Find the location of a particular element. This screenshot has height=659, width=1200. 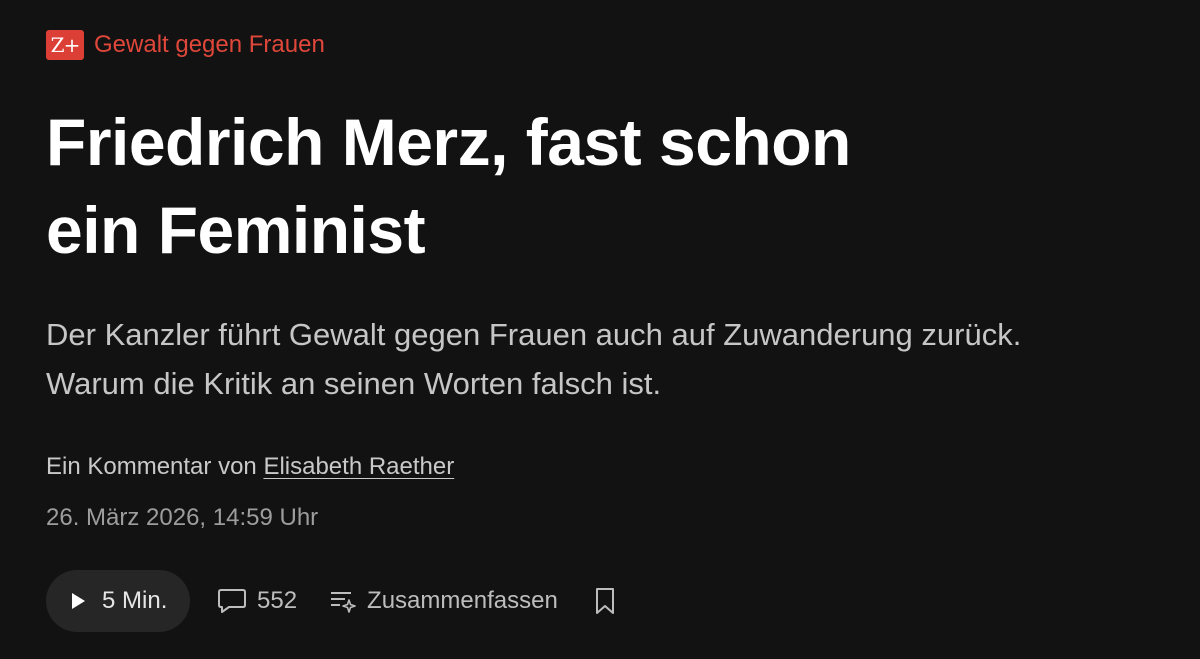

sparkle-list-icon is located at coordinates (343, 601).